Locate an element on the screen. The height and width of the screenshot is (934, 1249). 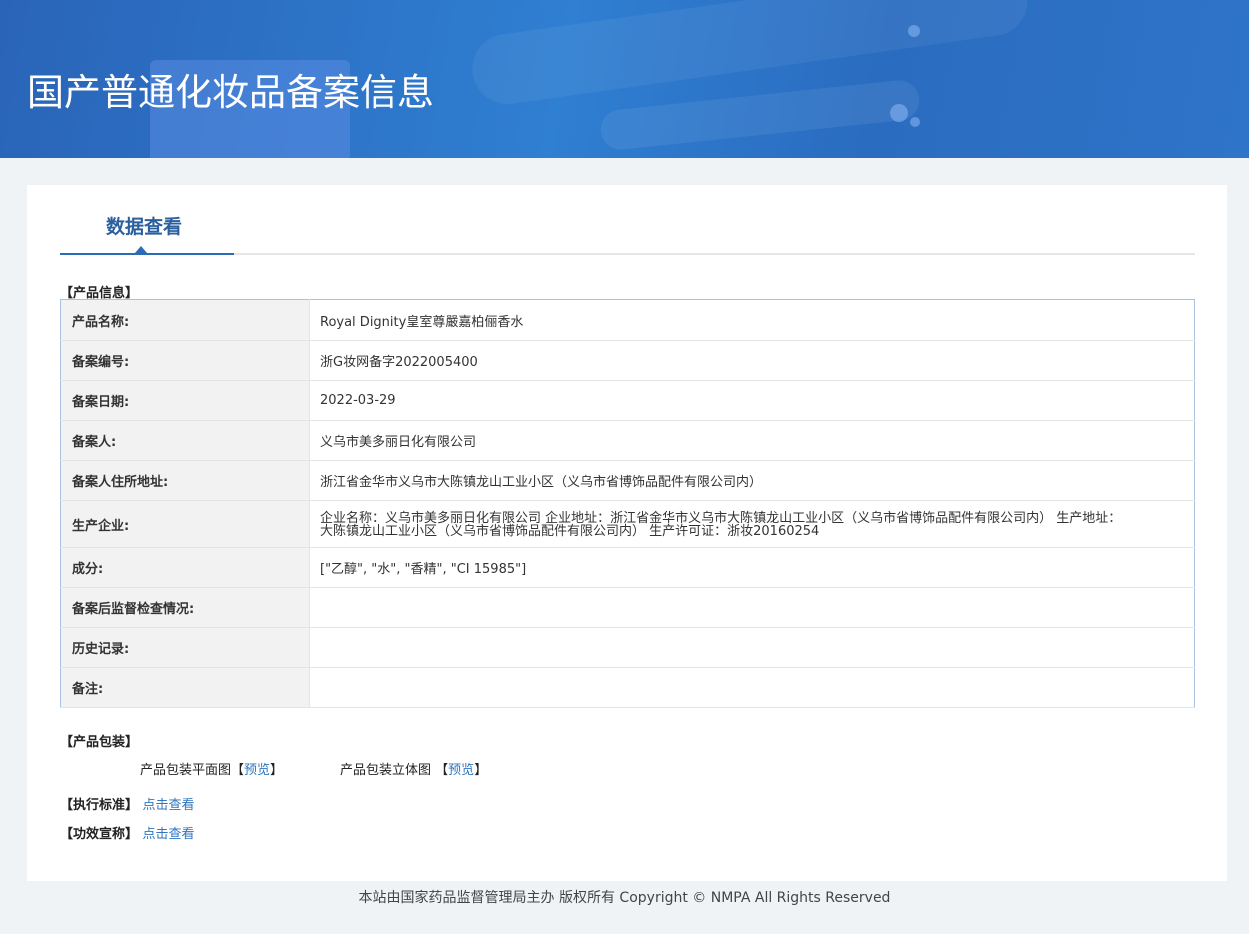
table-row: 历史记录: is located at coordinates (627, 647).